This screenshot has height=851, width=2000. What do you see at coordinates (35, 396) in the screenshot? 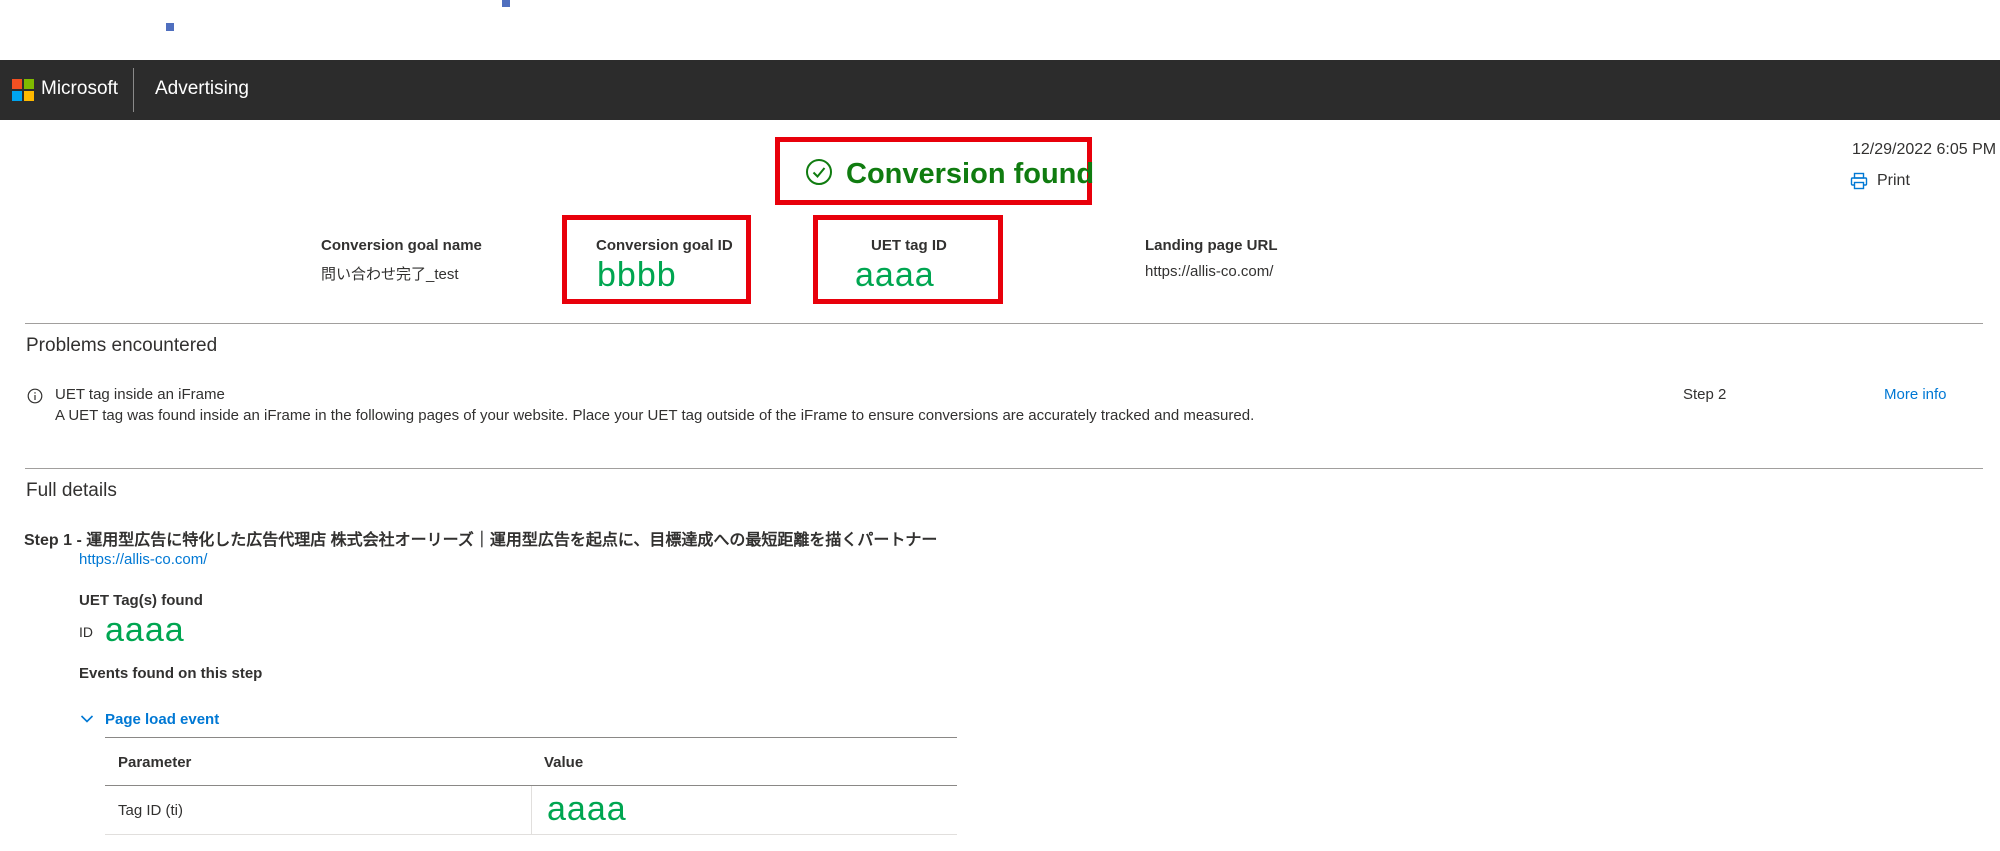
I see `info-icon` at bounding box center [35, 396].